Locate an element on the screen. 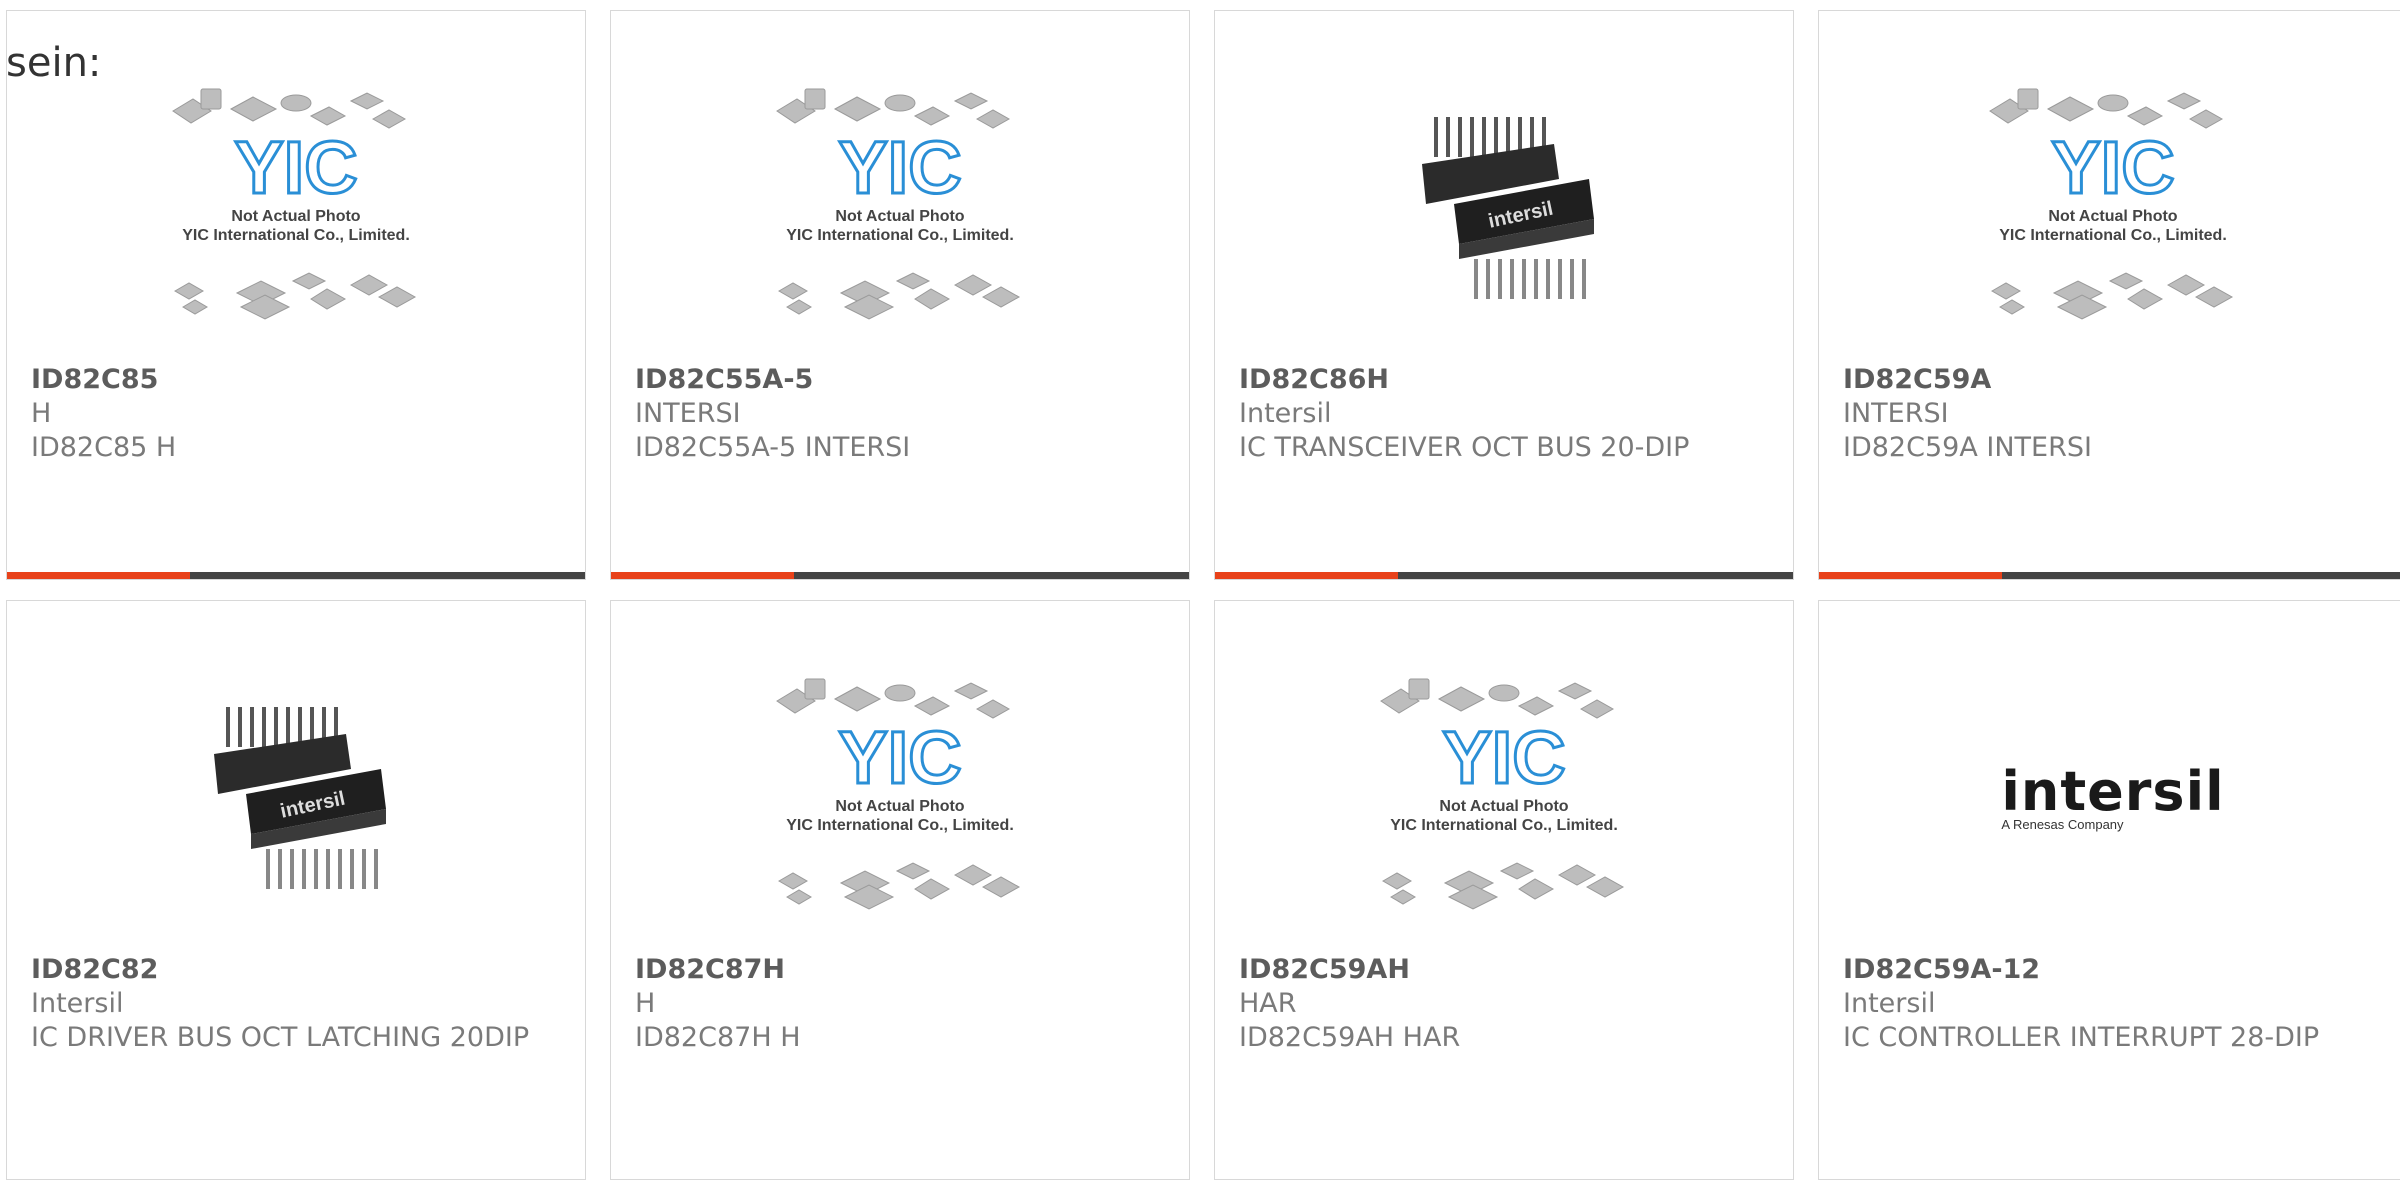 This screenshot has width=2400, height=1180. logo-text: intersil is located at coordinates (2113, 791).